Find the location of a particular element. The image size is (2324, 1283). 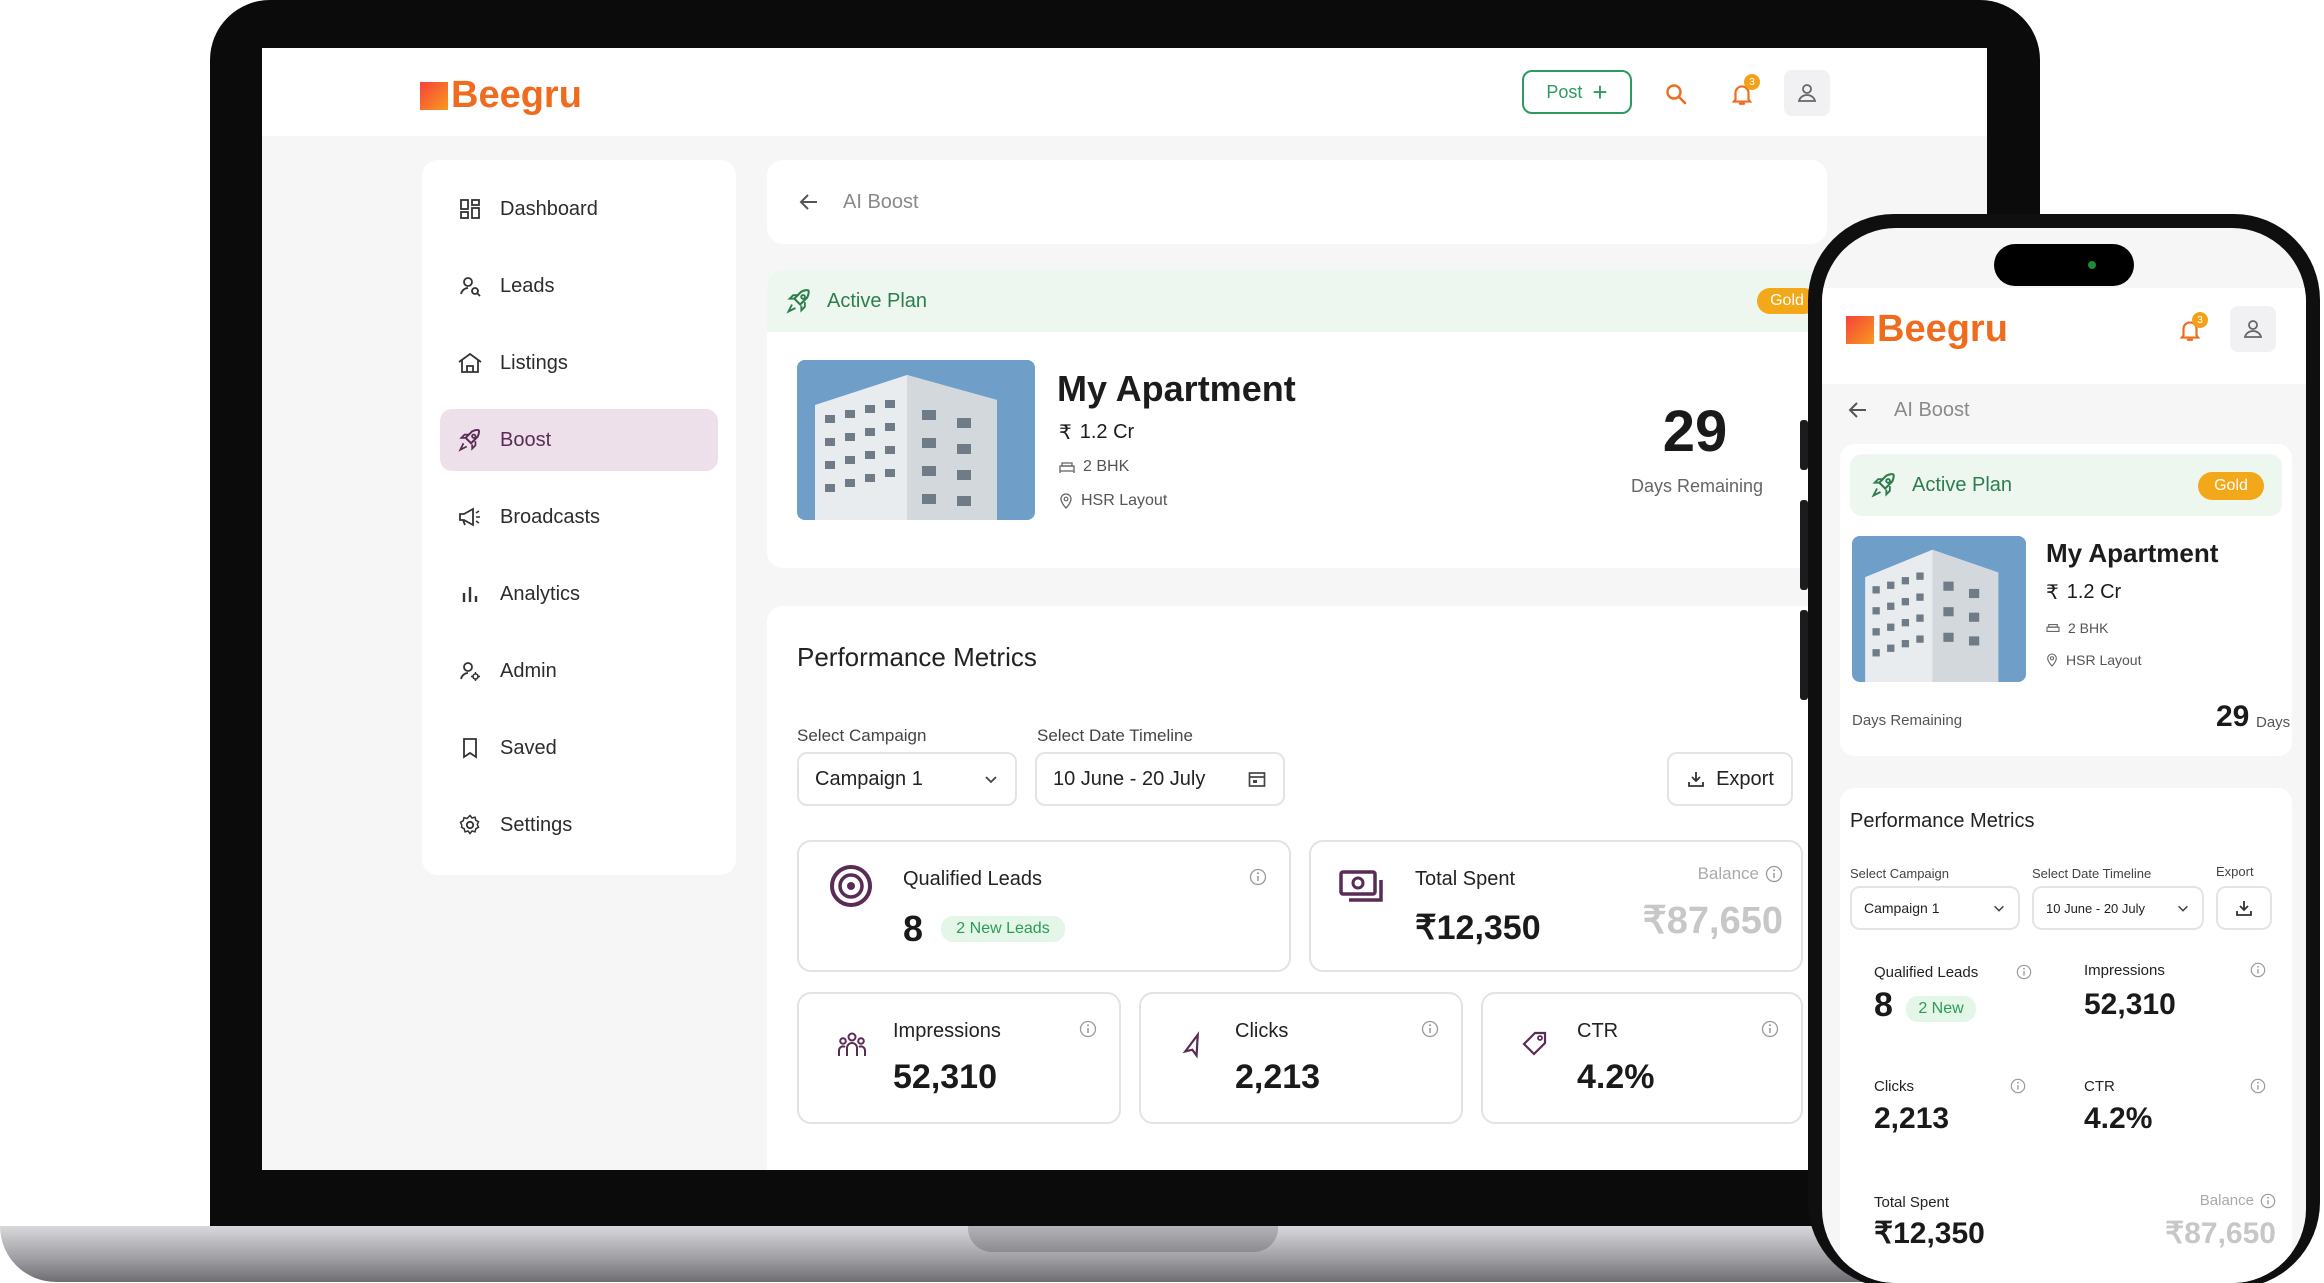

sidebar-item-dashboard: Dashboard is located at coordinates (579, 209).